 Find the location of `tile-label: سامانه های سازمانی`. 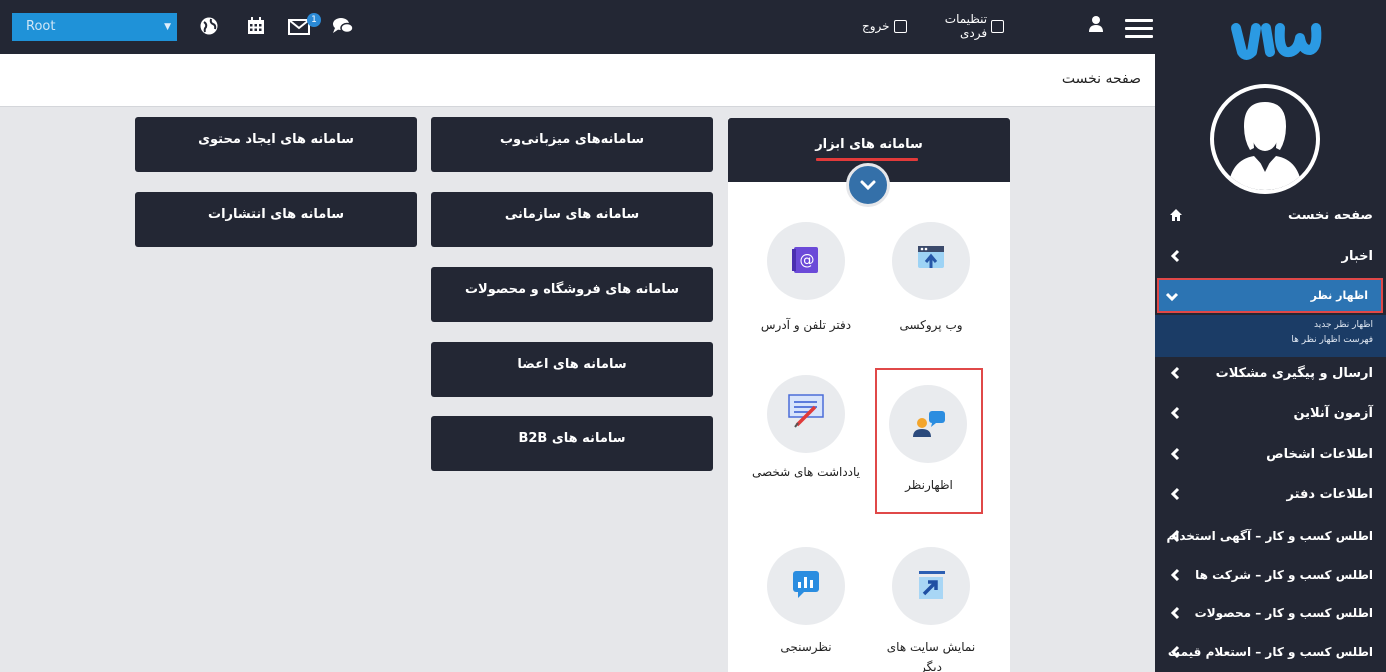

tile-label: سامانه های سازمانی is located at coordinates (572, 214).